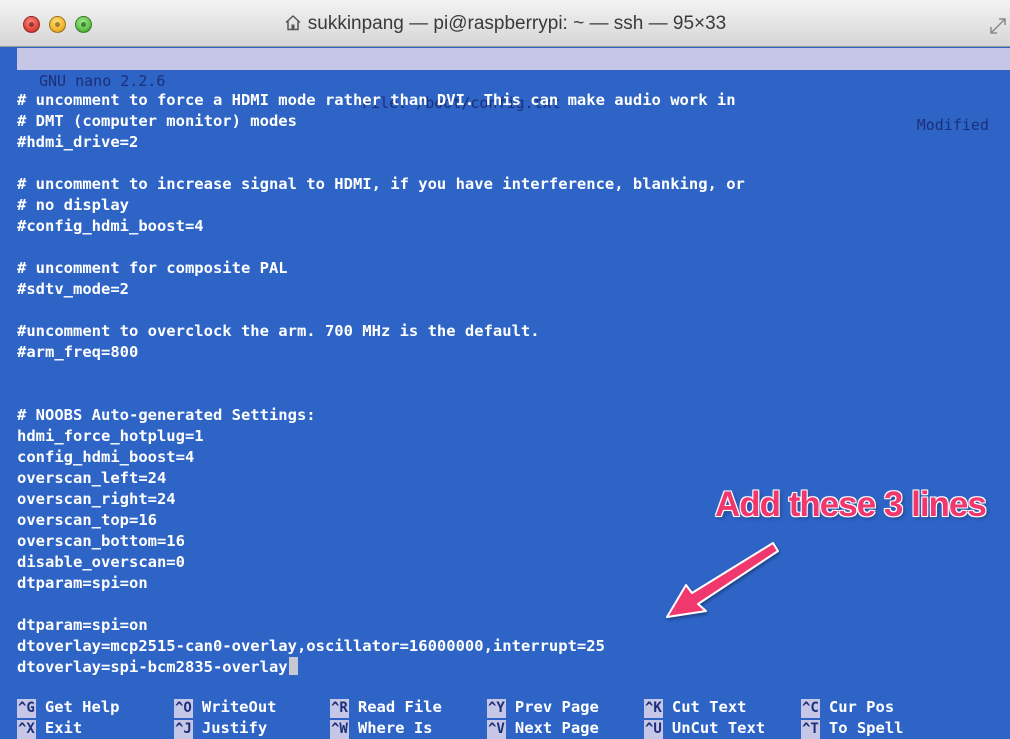  I want to click on shortcut-key: ^X, so click(26, 729).